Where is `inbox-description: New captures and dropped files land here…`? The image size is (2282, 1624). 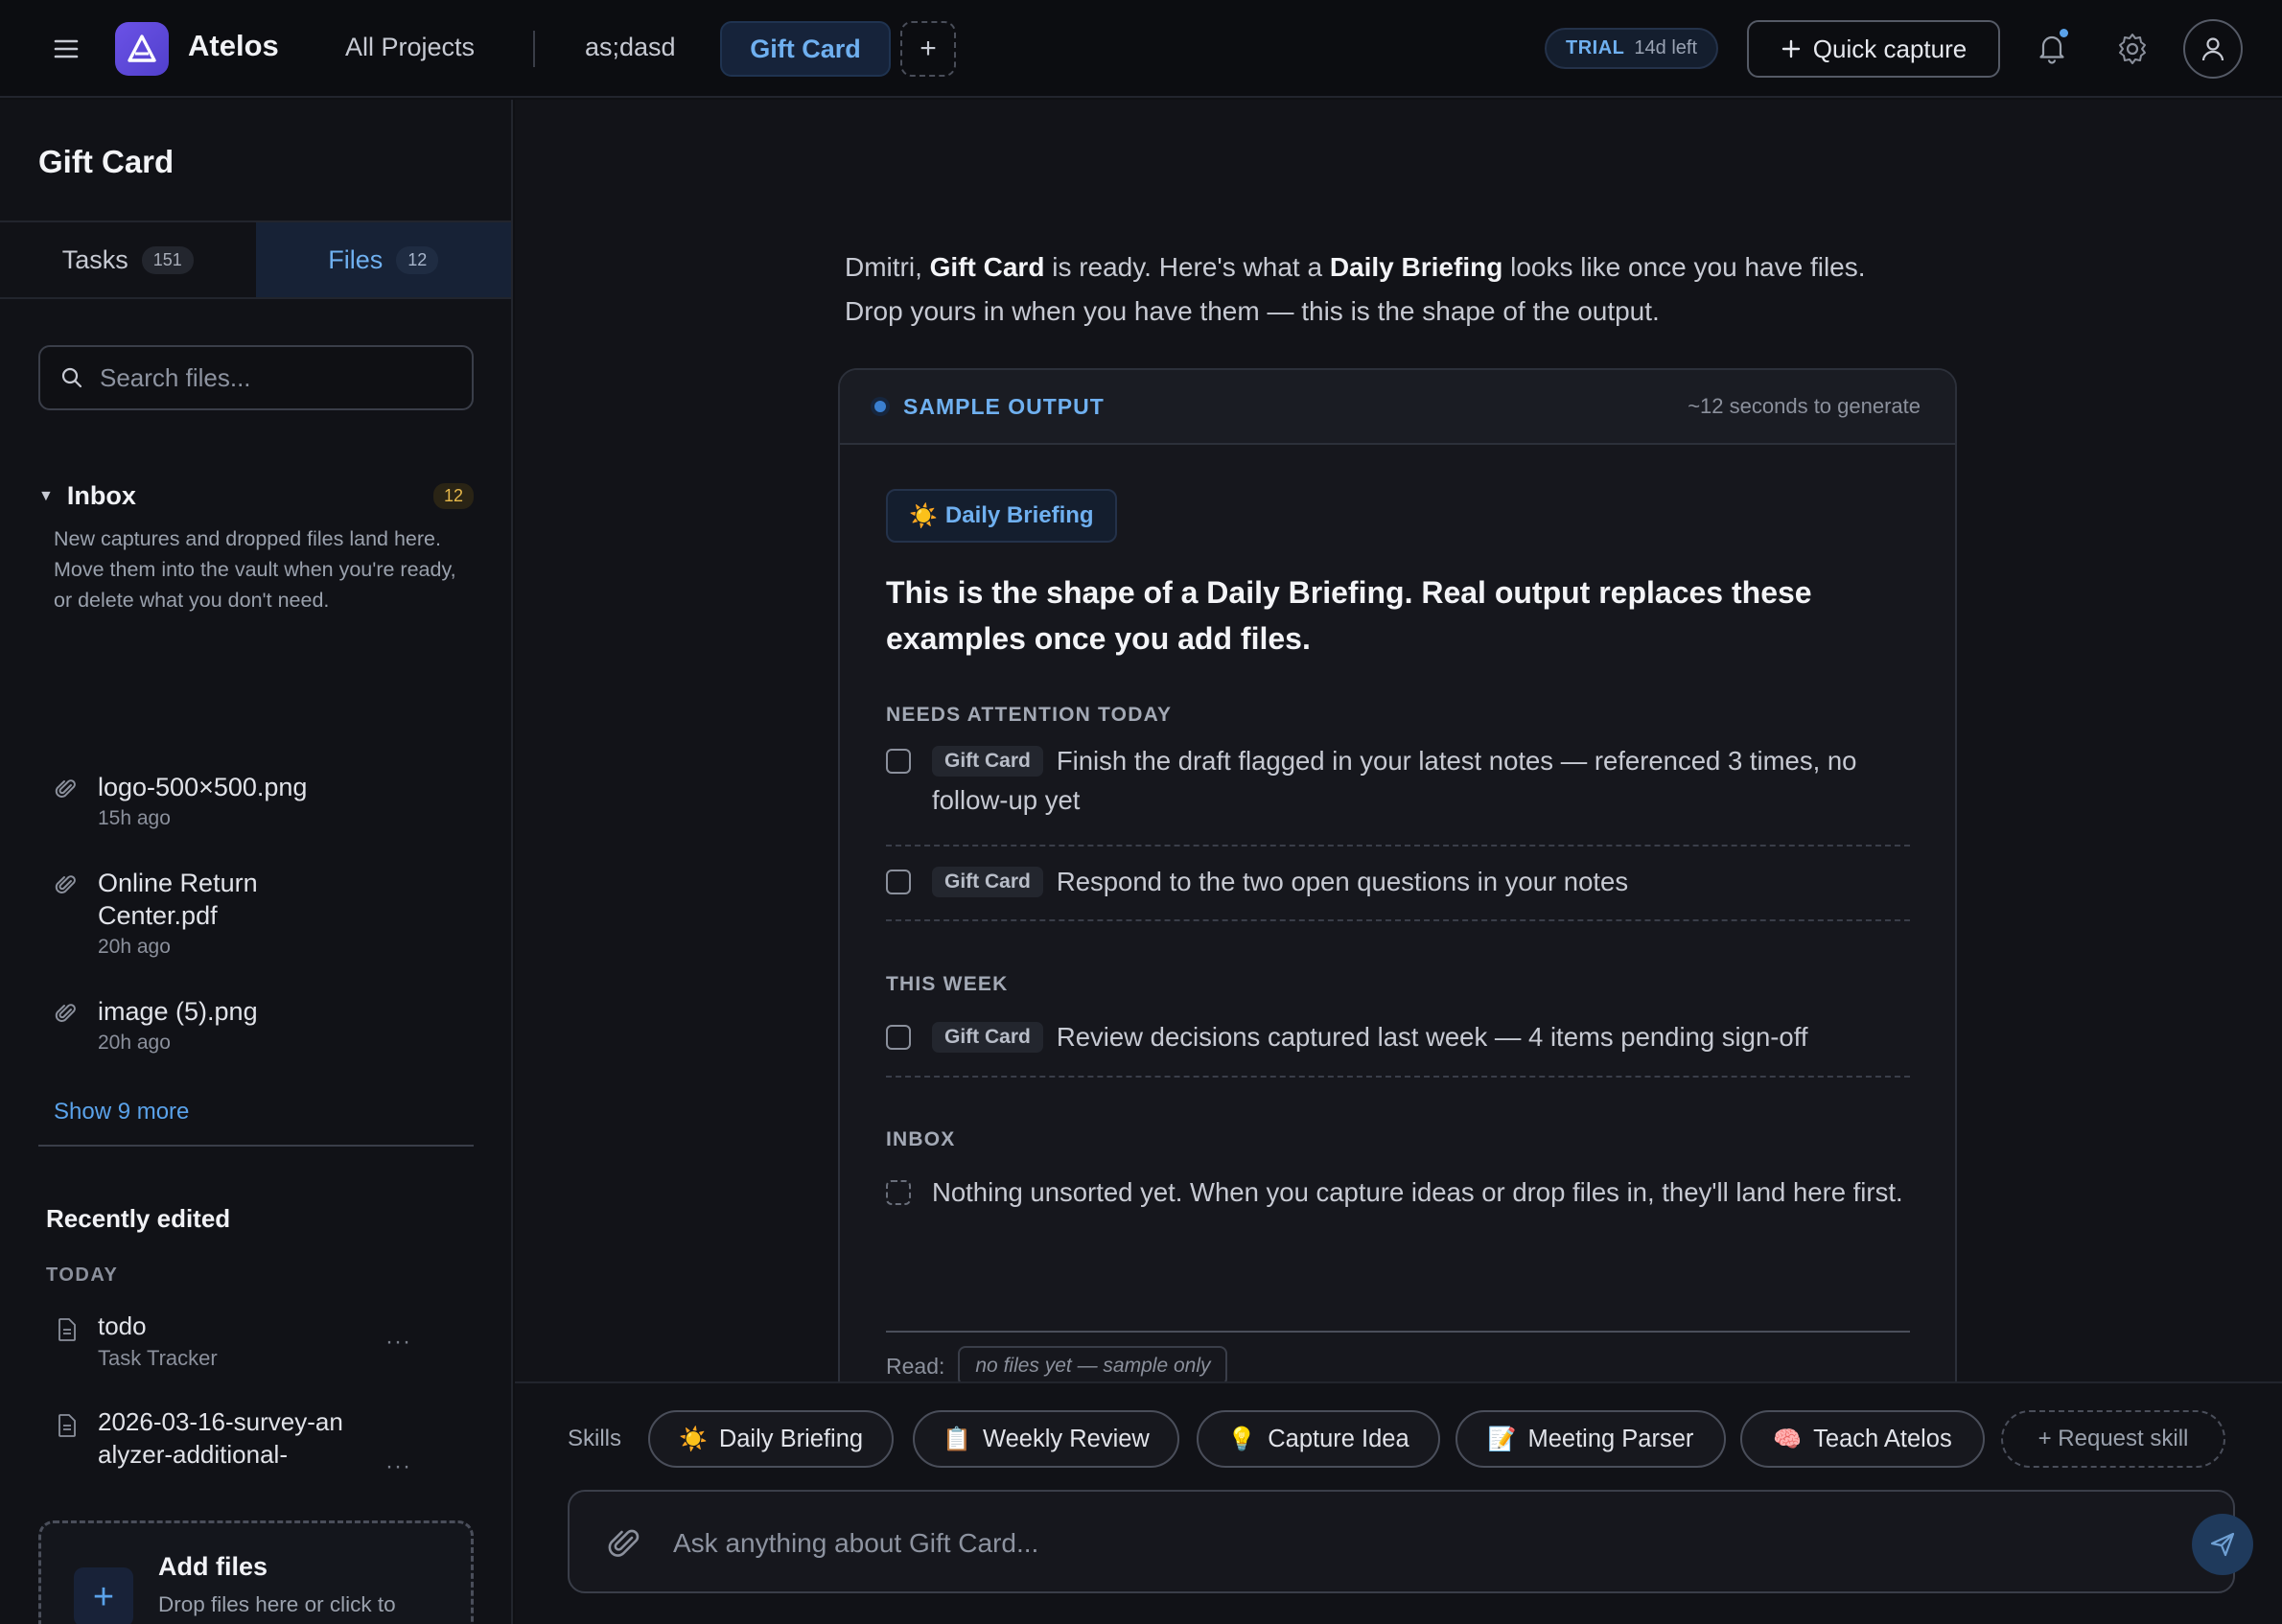
inbox-description: New captures and dropped files land here… is located at coordinates (255, 569).